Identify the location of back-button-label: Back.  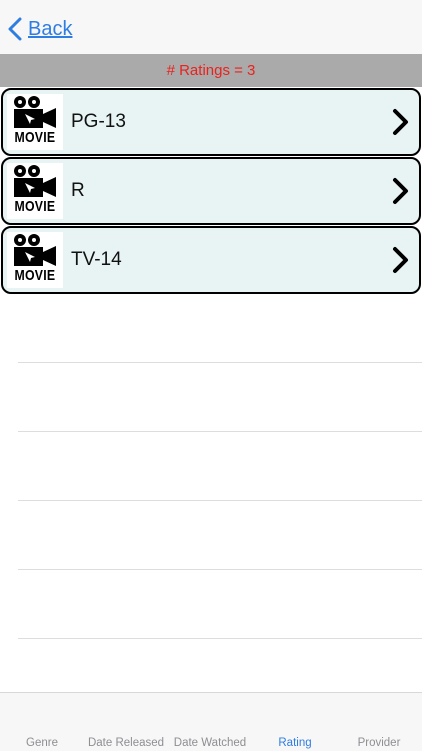
(50, 28).